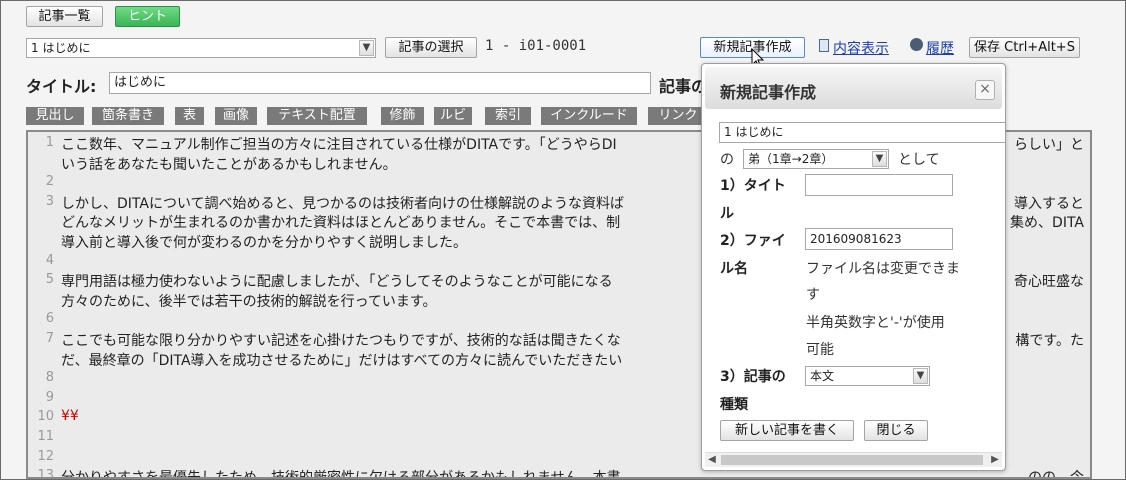  What do you see at coordinates (49, 378) in the screenshot?
I see `line-number: 8` at bounding box center [49, 378].